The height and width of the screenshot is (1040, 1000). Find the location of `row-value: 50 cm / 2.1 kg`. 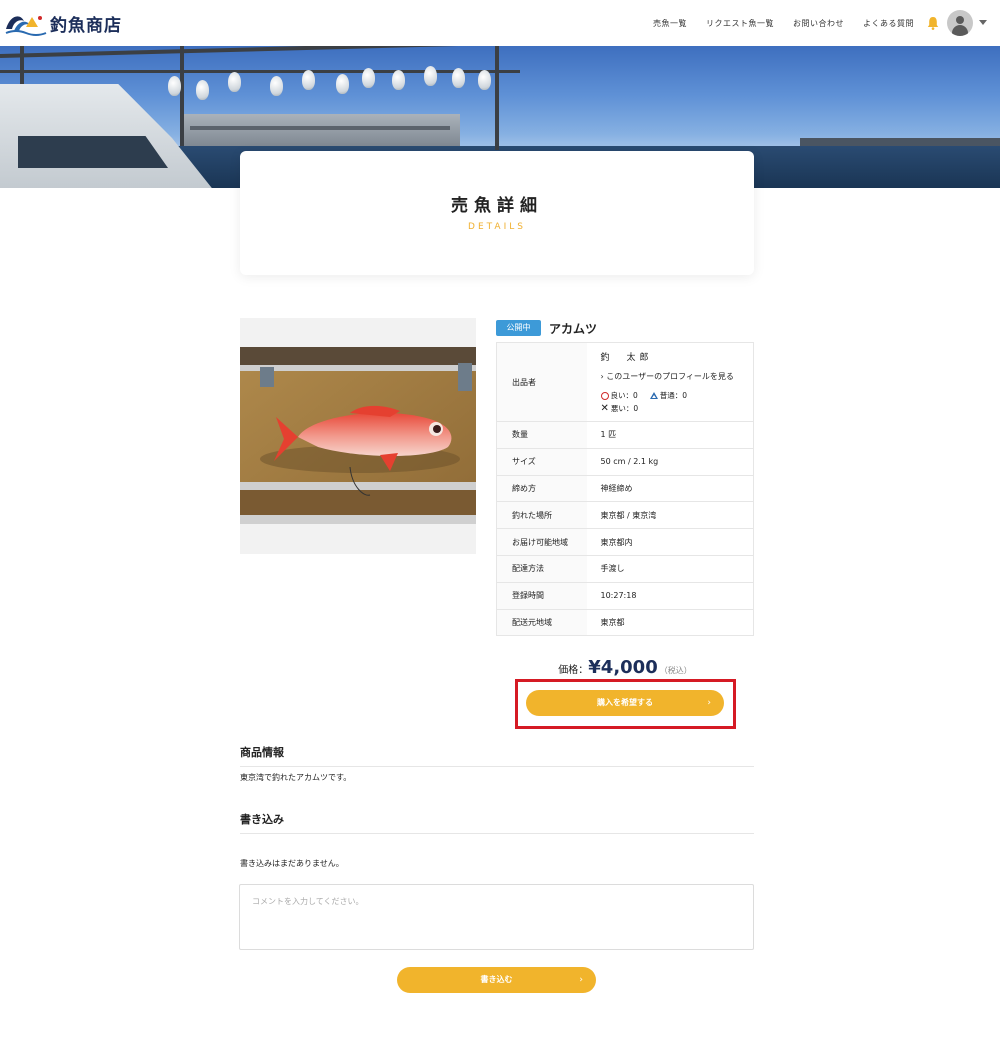

row-value: 50 cm / 2.1 kg is located at coordinates (670, 461).